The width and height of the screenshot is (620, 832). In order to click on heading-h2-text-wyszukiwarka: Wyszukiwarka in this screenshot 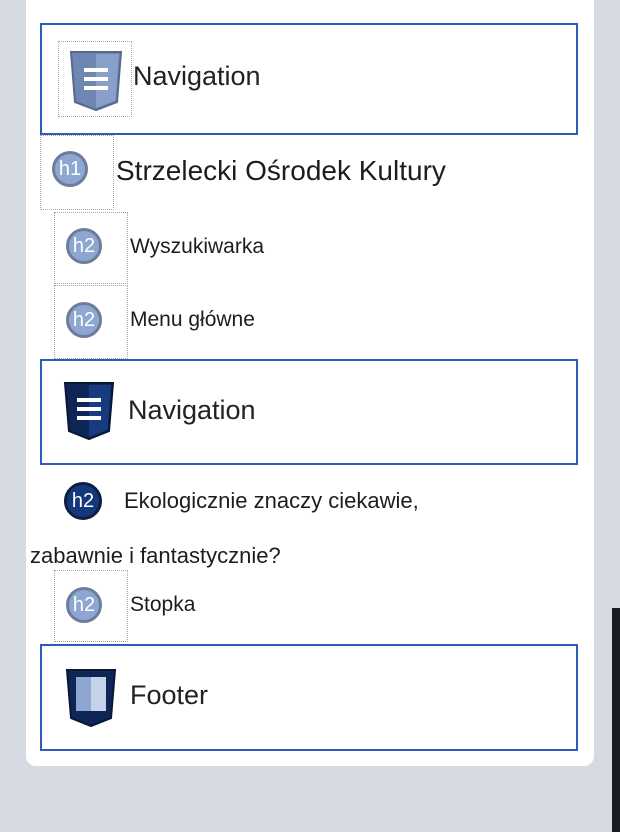, I will do `click(197, 247)`.